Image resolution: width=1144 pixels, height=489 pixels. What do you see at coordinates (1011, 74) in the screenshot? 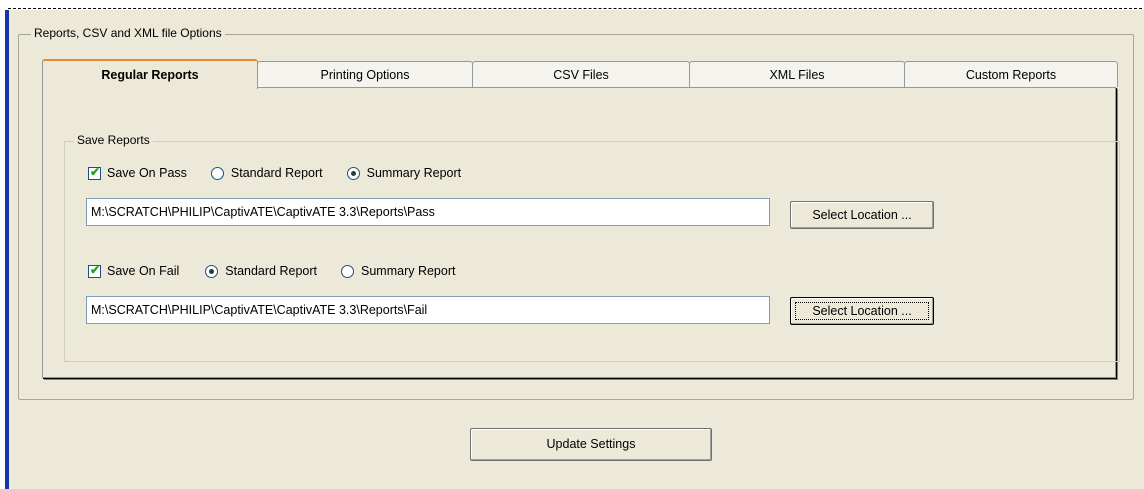
I see `tab-custom-reports: Custom Reports` at bounding box center [1011, 74].